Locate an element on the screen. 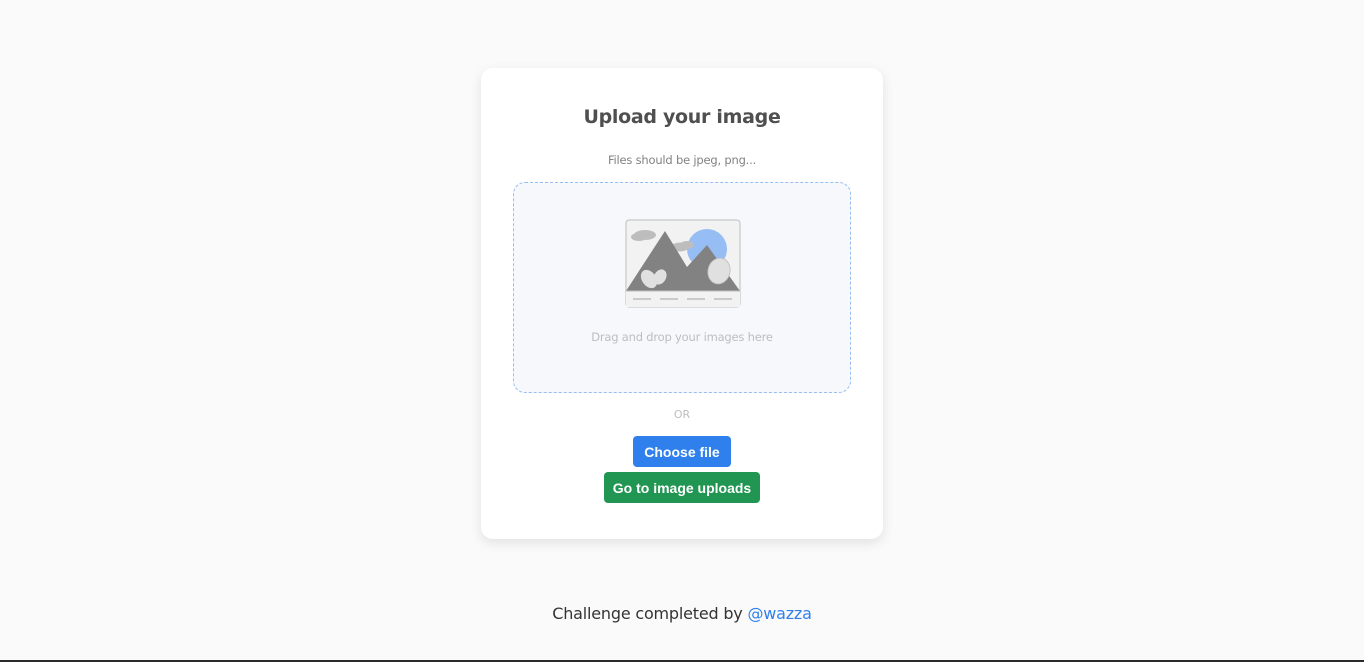 The width and height of the screenshot is (1364, 662). choose-file-button: Choose file is located at coordinates (682, 451).